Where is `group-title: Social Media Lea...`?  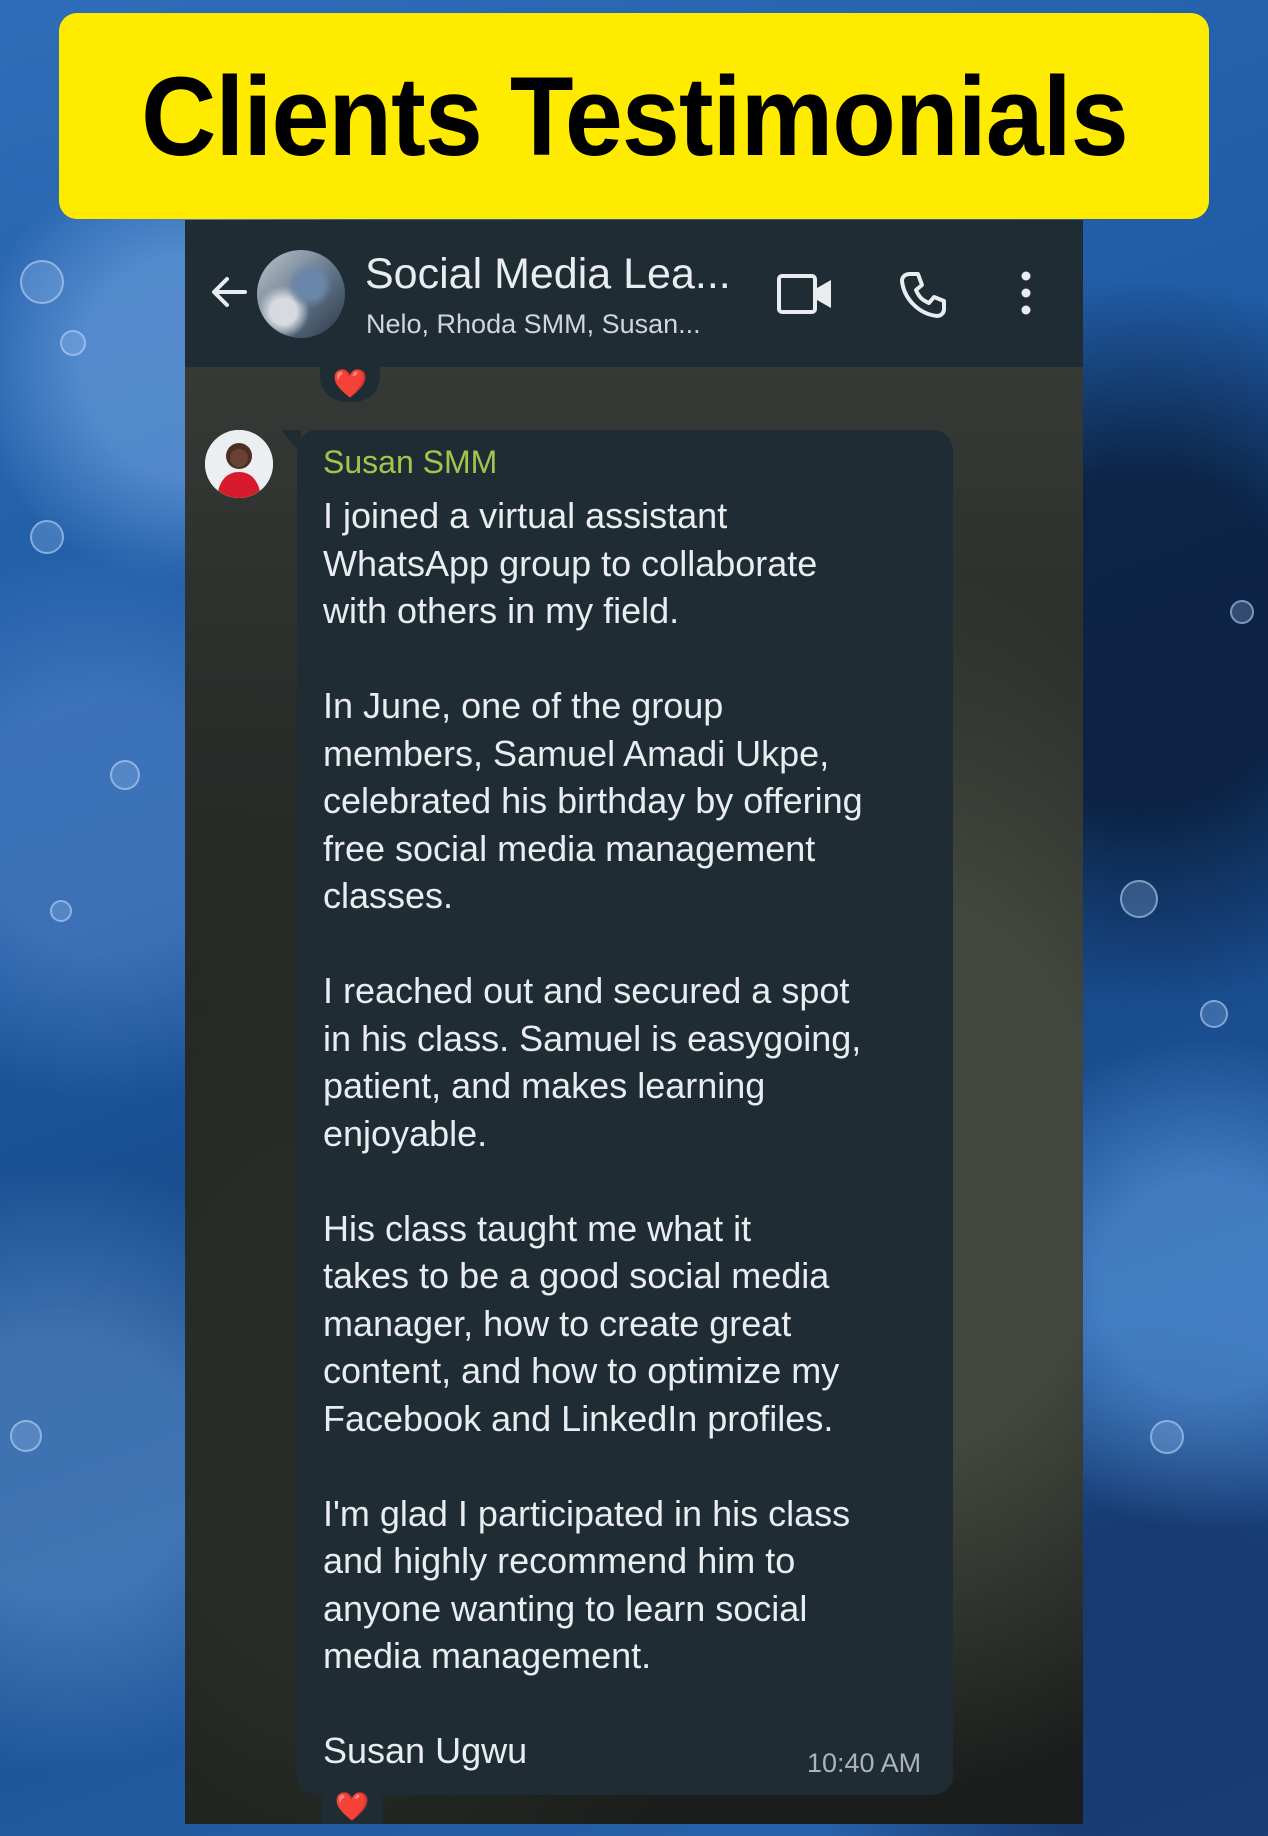 group-title: Social Media Lea... is located at coordinates (548, 274).